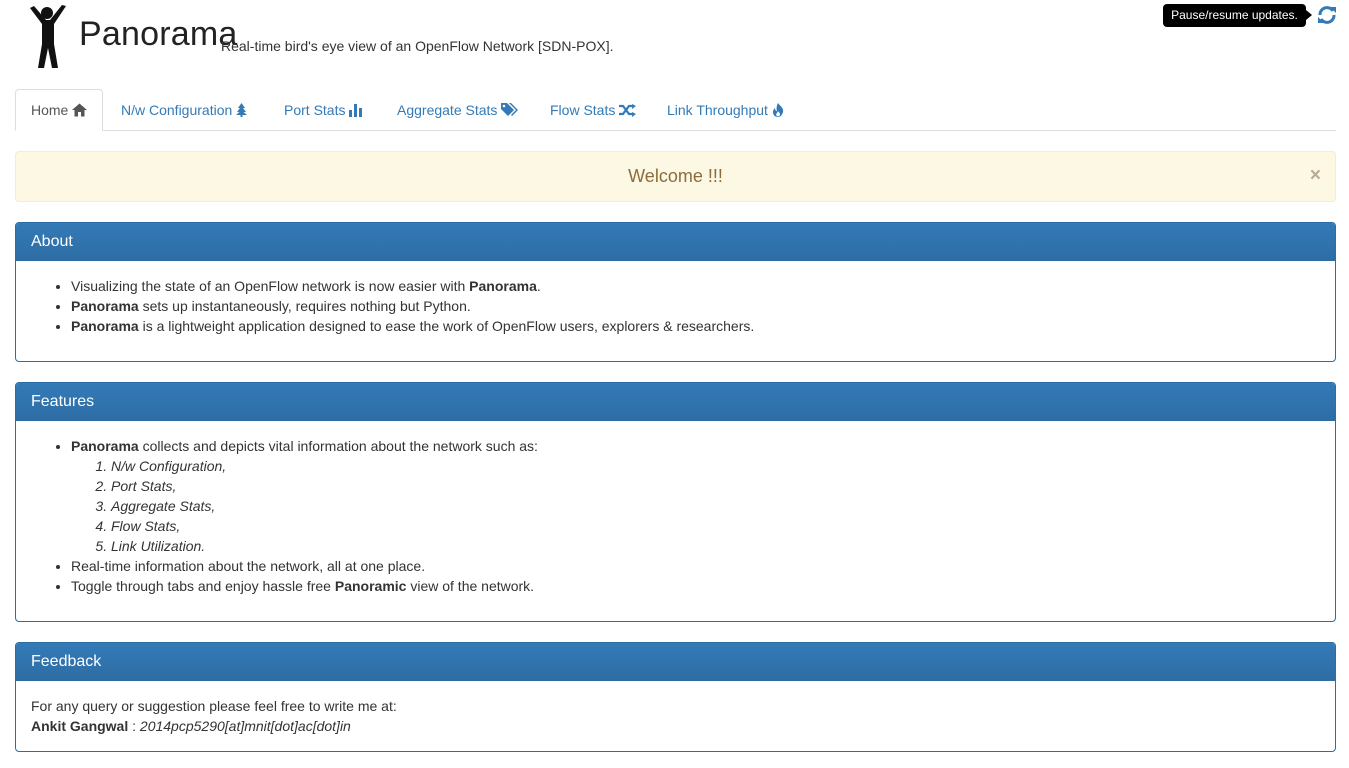 This screenshot has width=1349, height=768. I want to click on fire-icon, so click(778, 110).